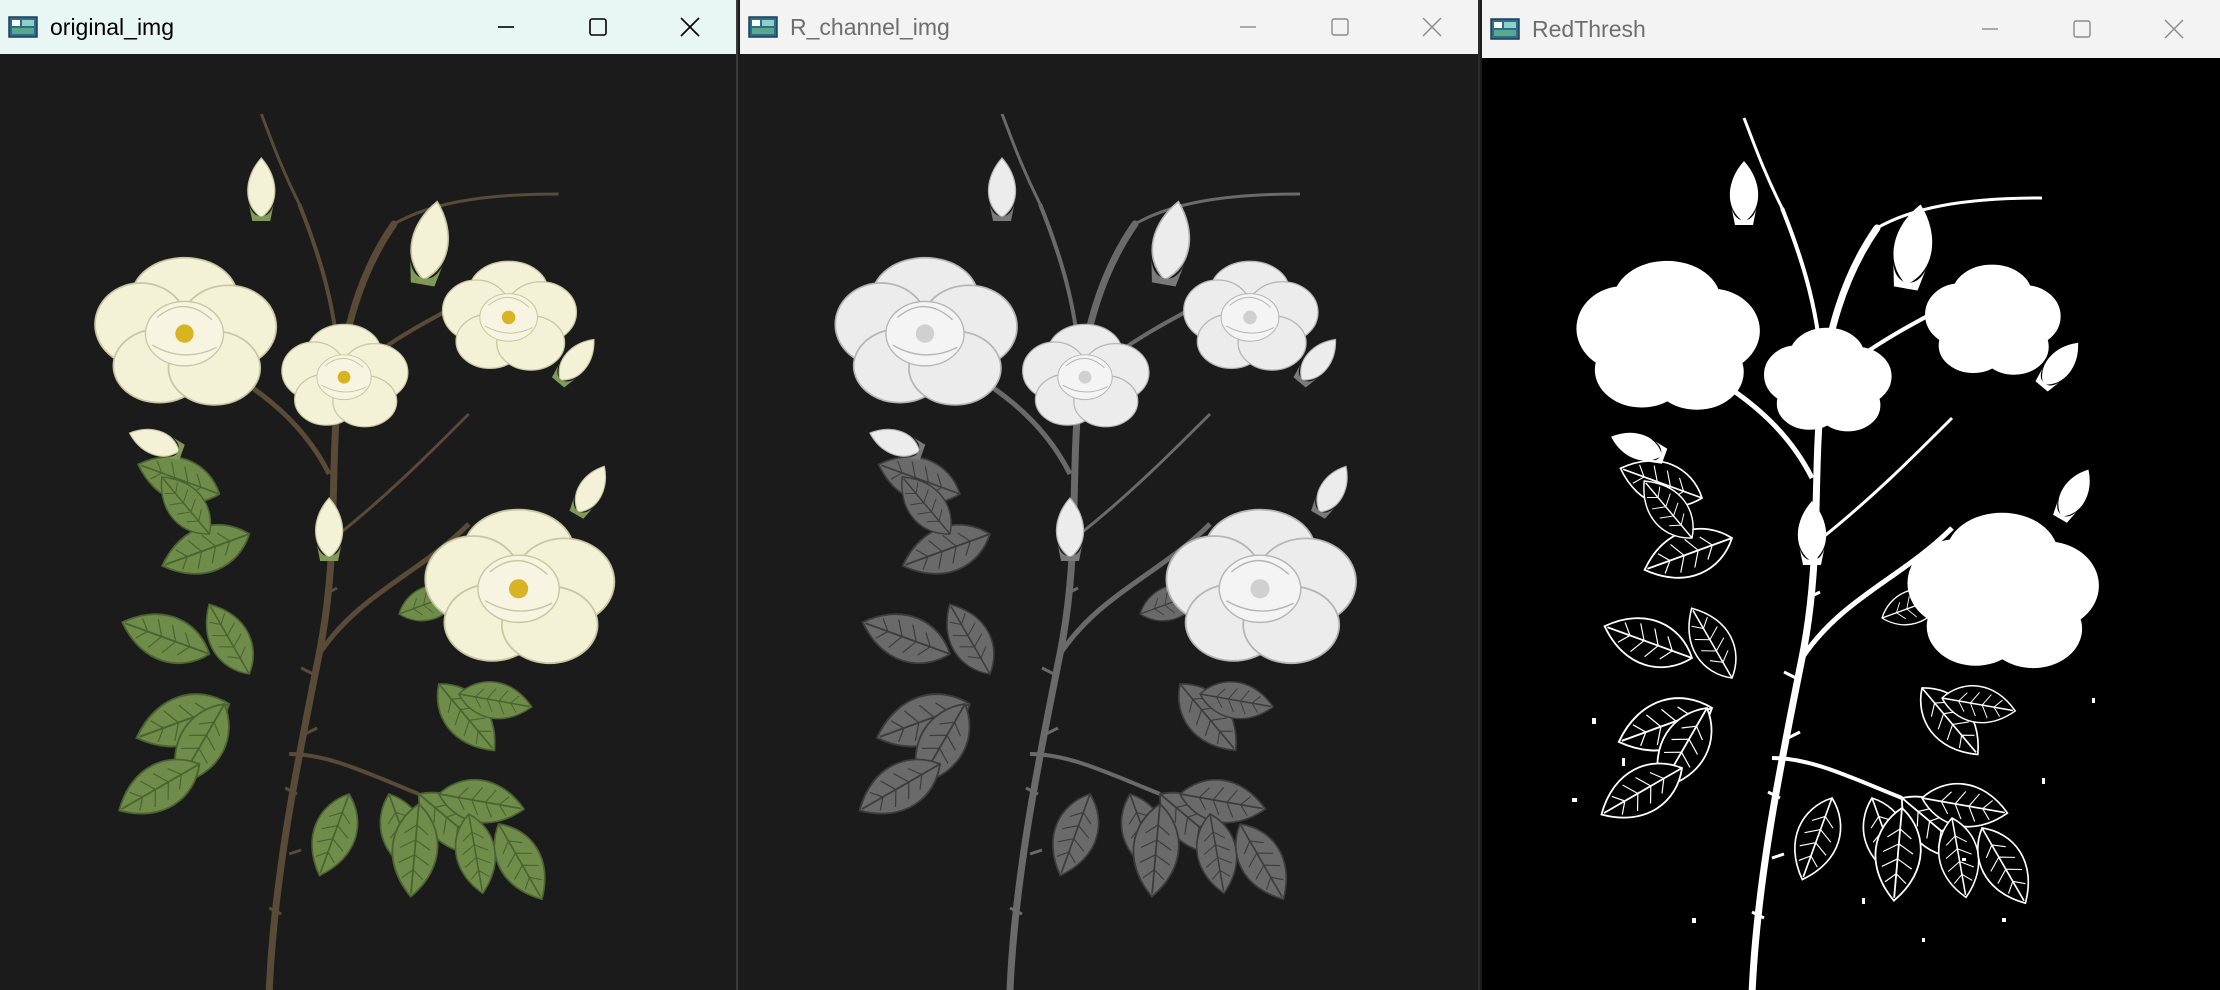 Image resolution: width=2220 pixels, height=990 pixels. Describe the element at coordinates (368, 27) in the screenshot. I see `title-bar: original_img` at that location.